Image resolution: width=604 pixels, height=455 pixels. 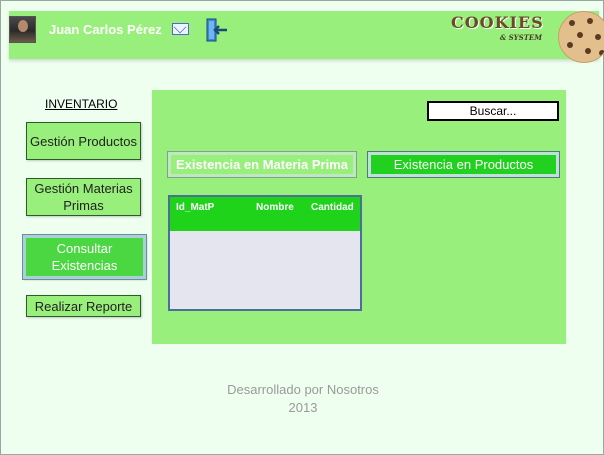 I want to click on user-avatar, so click(x=22, y=29).